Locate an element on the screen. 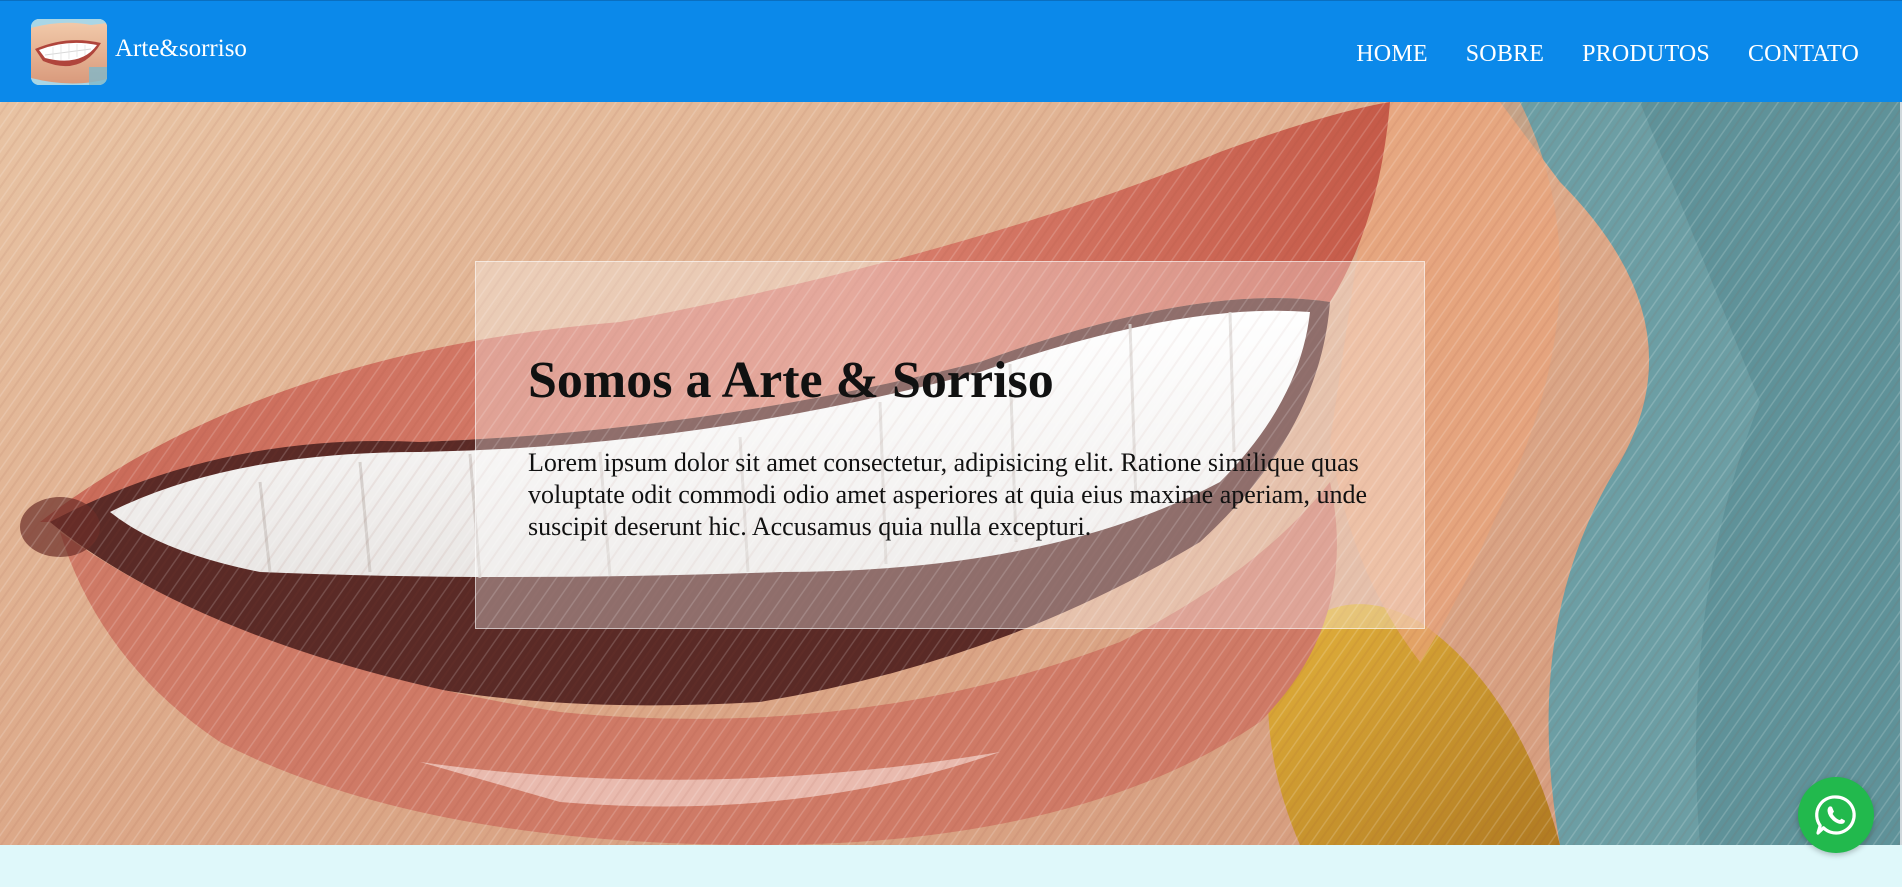 The image size is (1902, 887). nav-sobre-link: SOBRE is located at coordinates (1505, 54).